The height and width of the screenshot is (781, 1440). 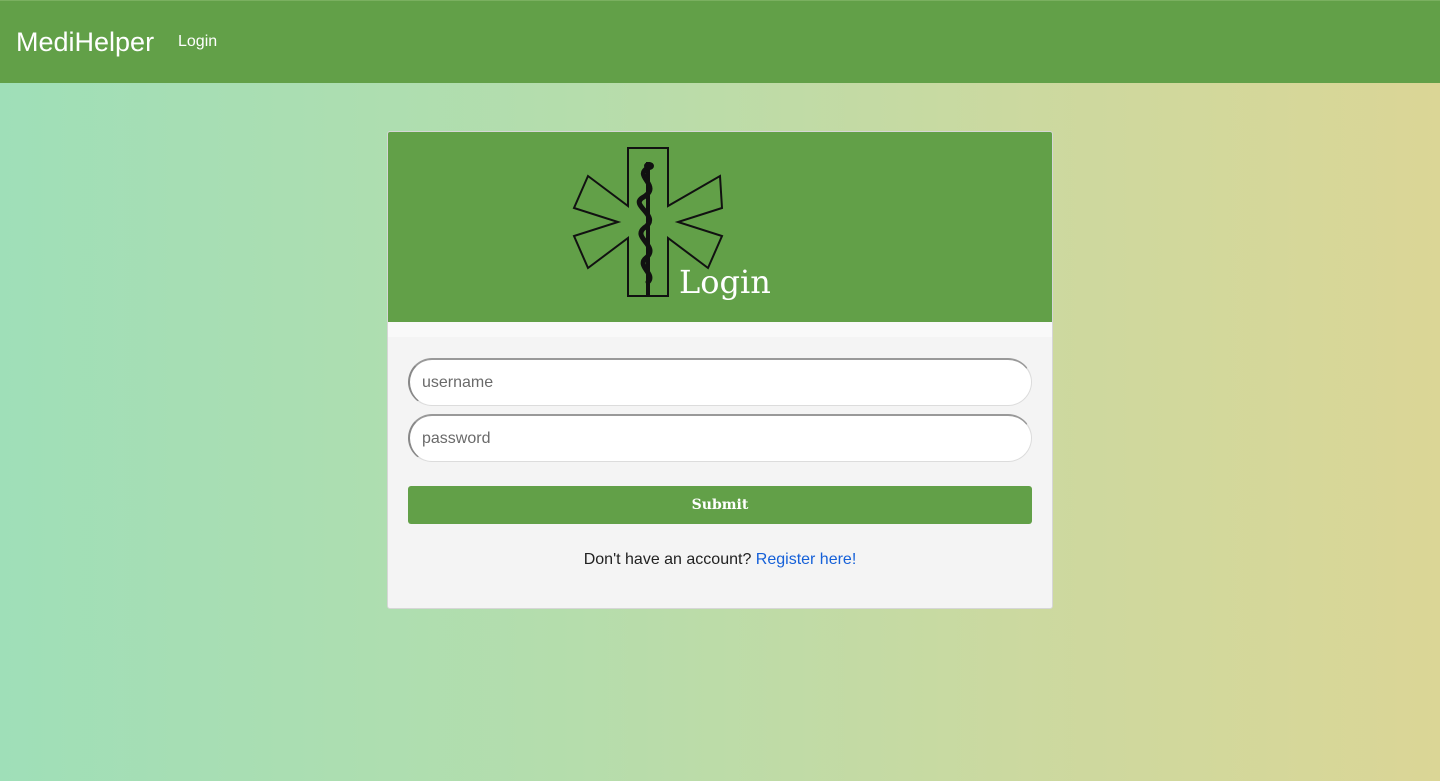 I want to click on password-input, so click(x=720, y=438).